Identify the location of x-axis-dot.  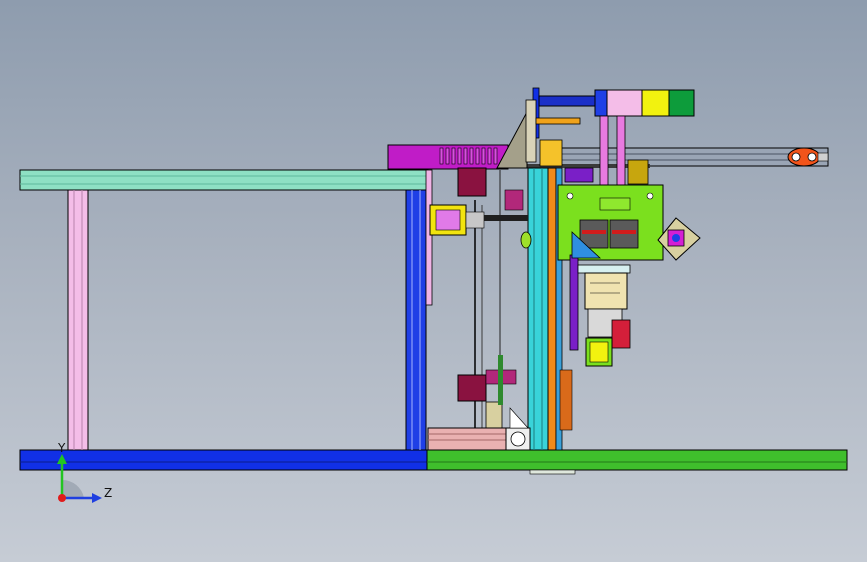
(62, 498).